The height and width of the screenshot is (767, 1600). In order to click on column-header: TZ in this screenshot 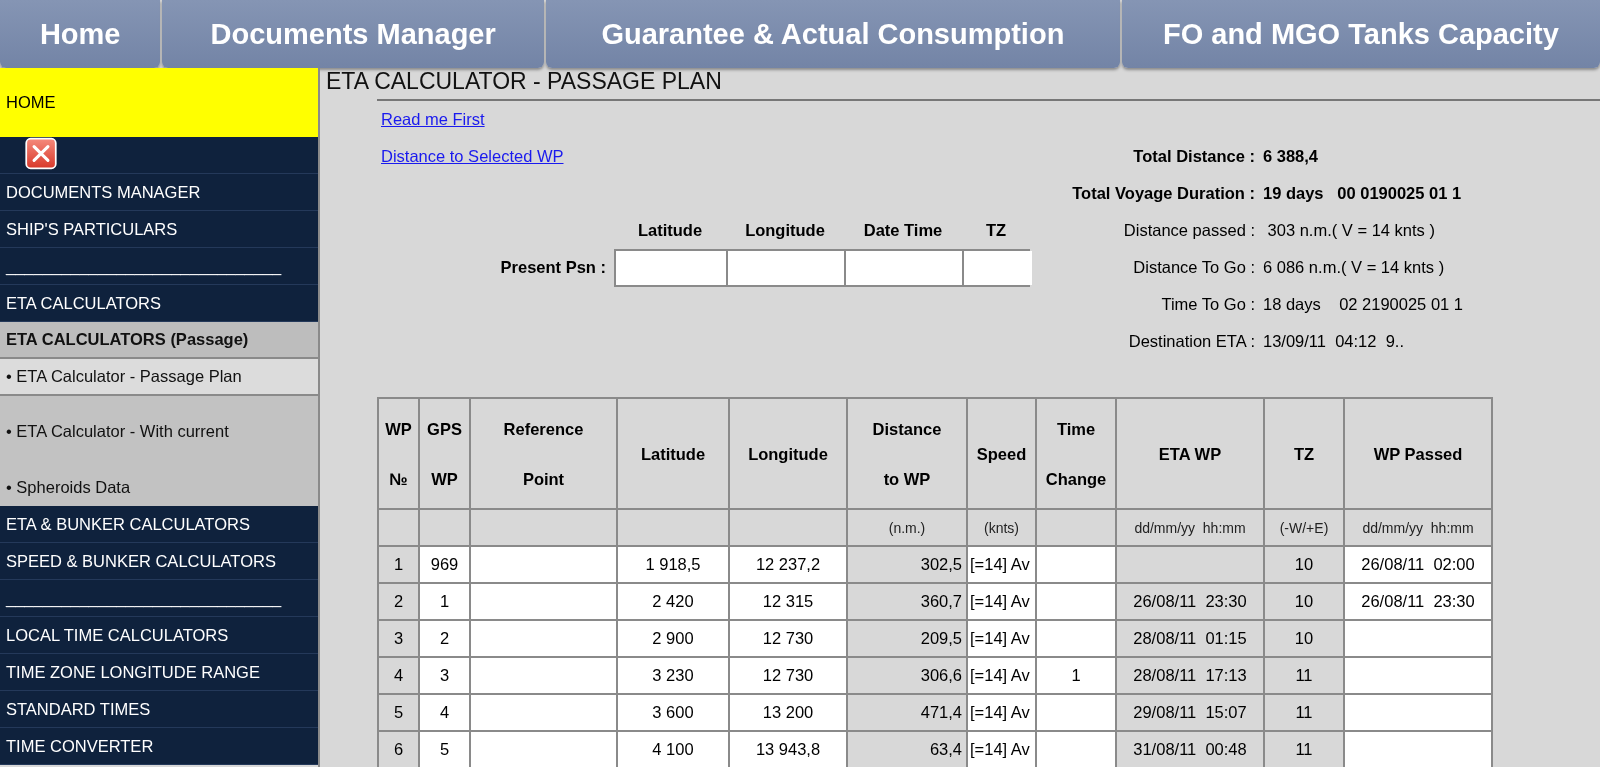, I will do `click(1304, 453)`.